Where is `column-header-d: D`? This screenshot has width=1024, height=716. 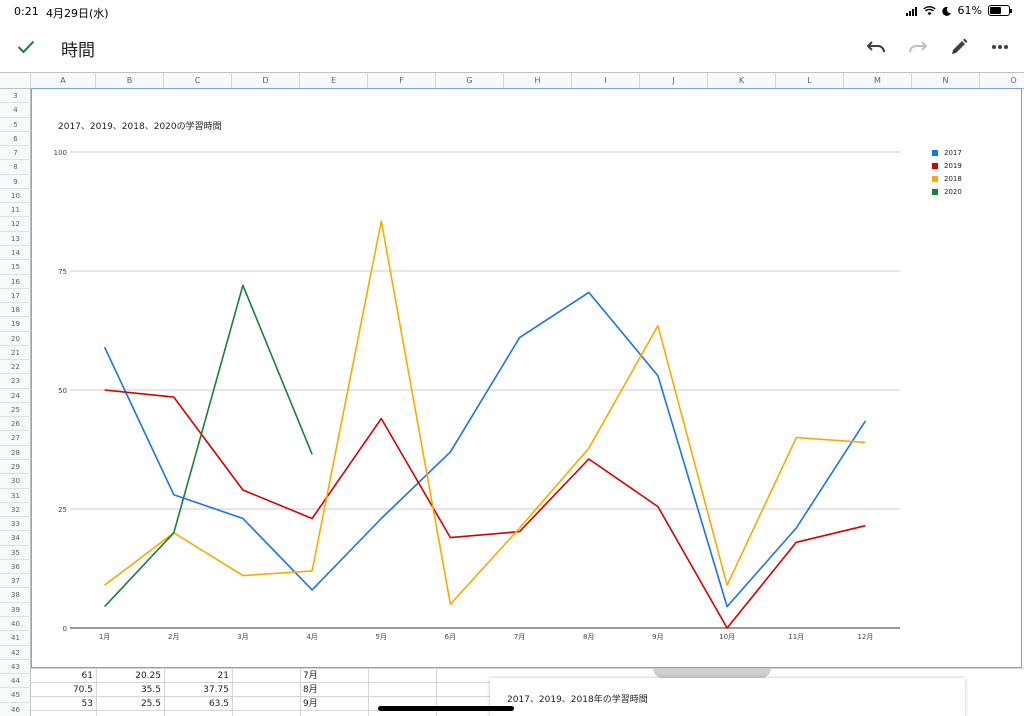
column-header-d: D is located at coordinates (266, 81).